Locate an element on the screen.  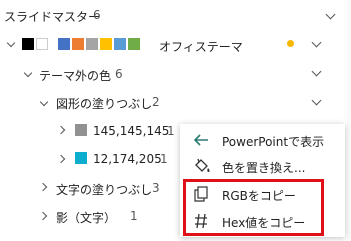
scrollbar is located at coordinates (349, 120).